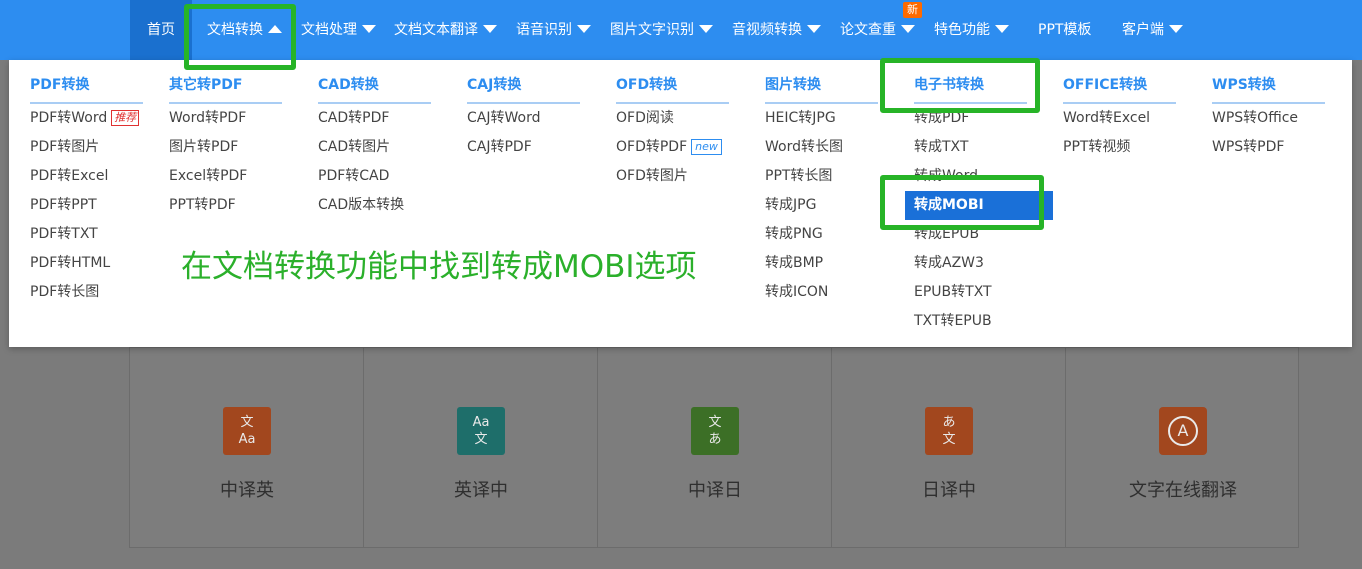 The width and height of the screenshot is (1362, 569). Describe the element at coordinates (503, 118) in the screenshot. I see `menu-item: CAJ转Word` at that location.